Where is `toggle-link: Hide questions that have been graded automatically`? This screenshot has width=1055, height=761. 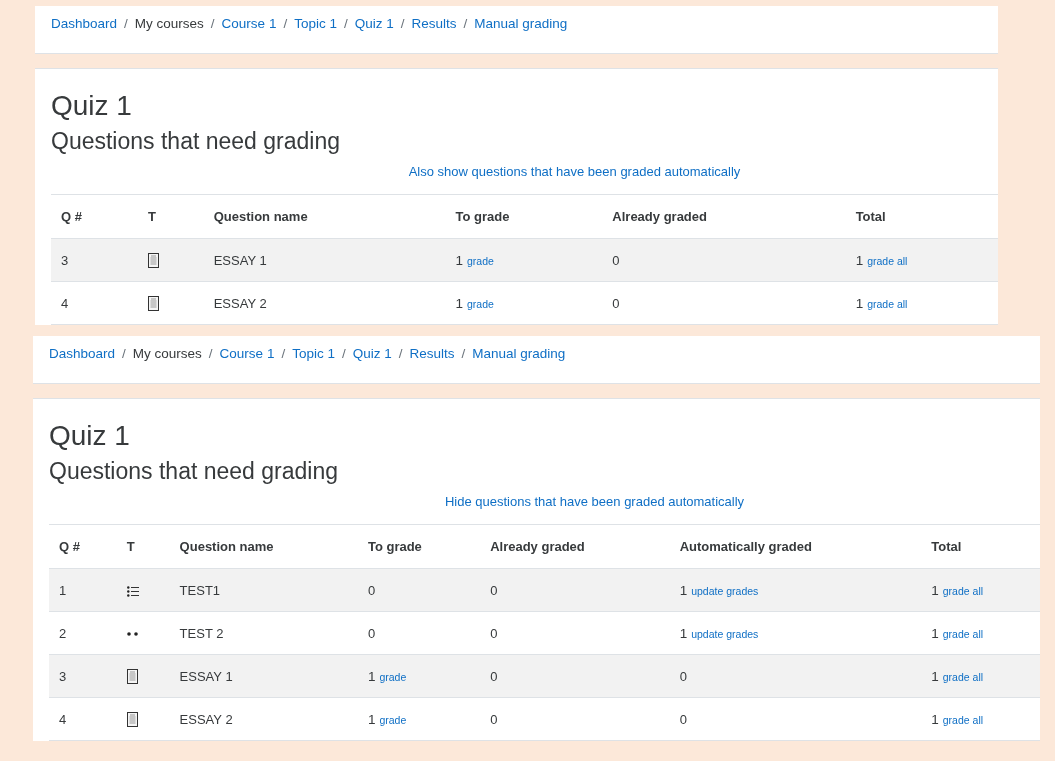 toggle-link: Hide questions that have been graded automatically is located at coordinates (594, 501).